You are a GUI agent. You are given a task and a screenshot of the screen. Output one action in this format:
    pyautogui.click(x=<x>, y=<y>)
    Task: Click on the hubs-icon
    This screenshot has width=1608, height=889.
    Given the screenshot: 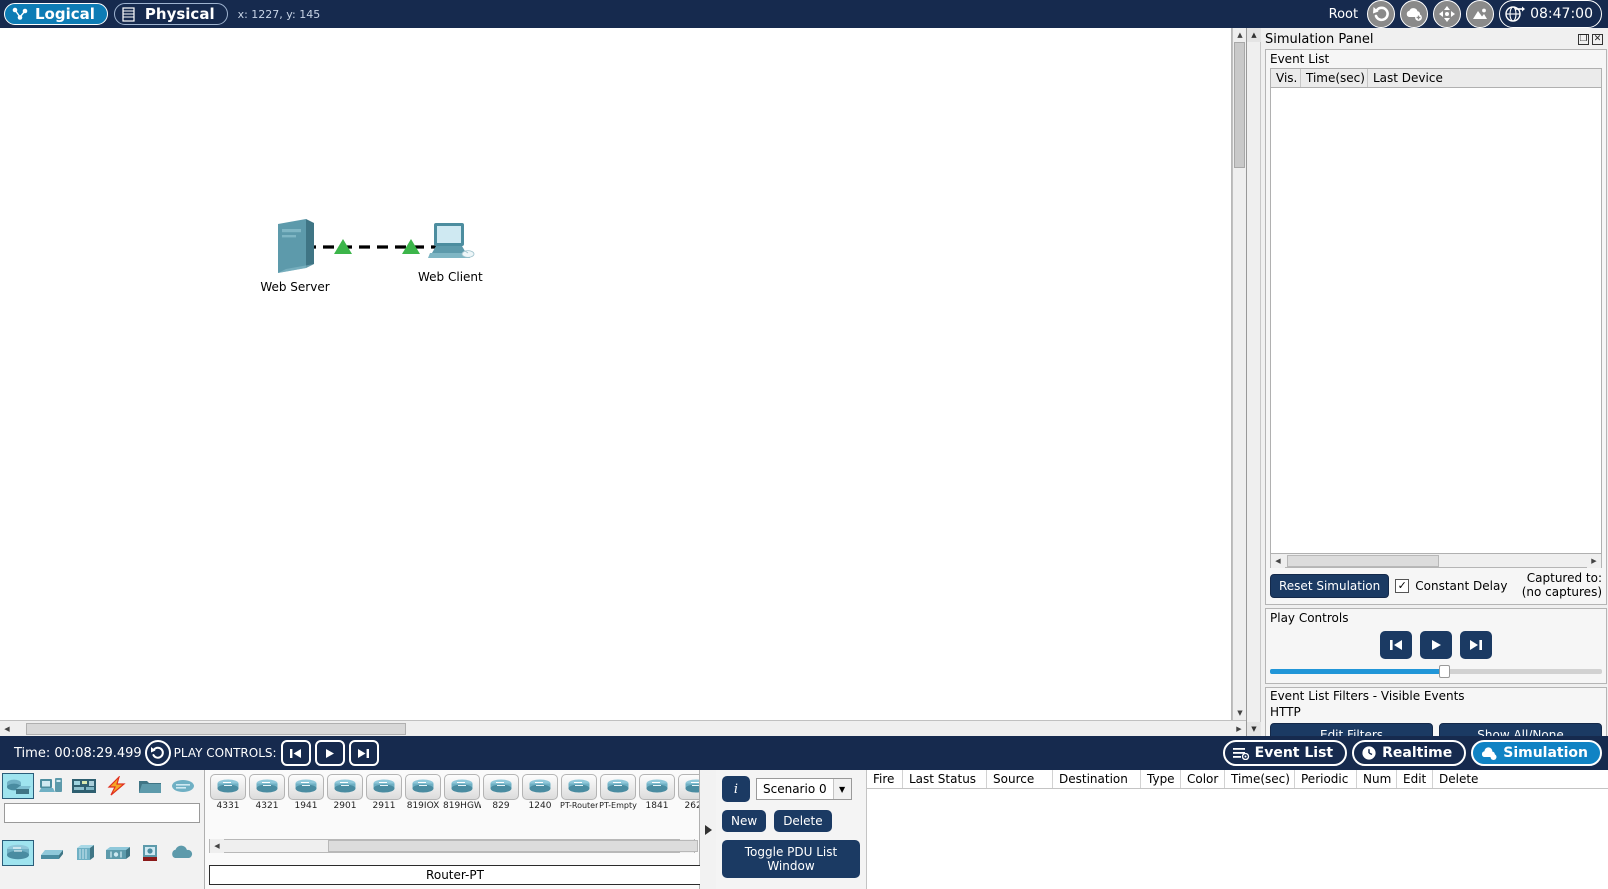 What is the action you would take?
    pyautogui.click(x=84, y=853)
    